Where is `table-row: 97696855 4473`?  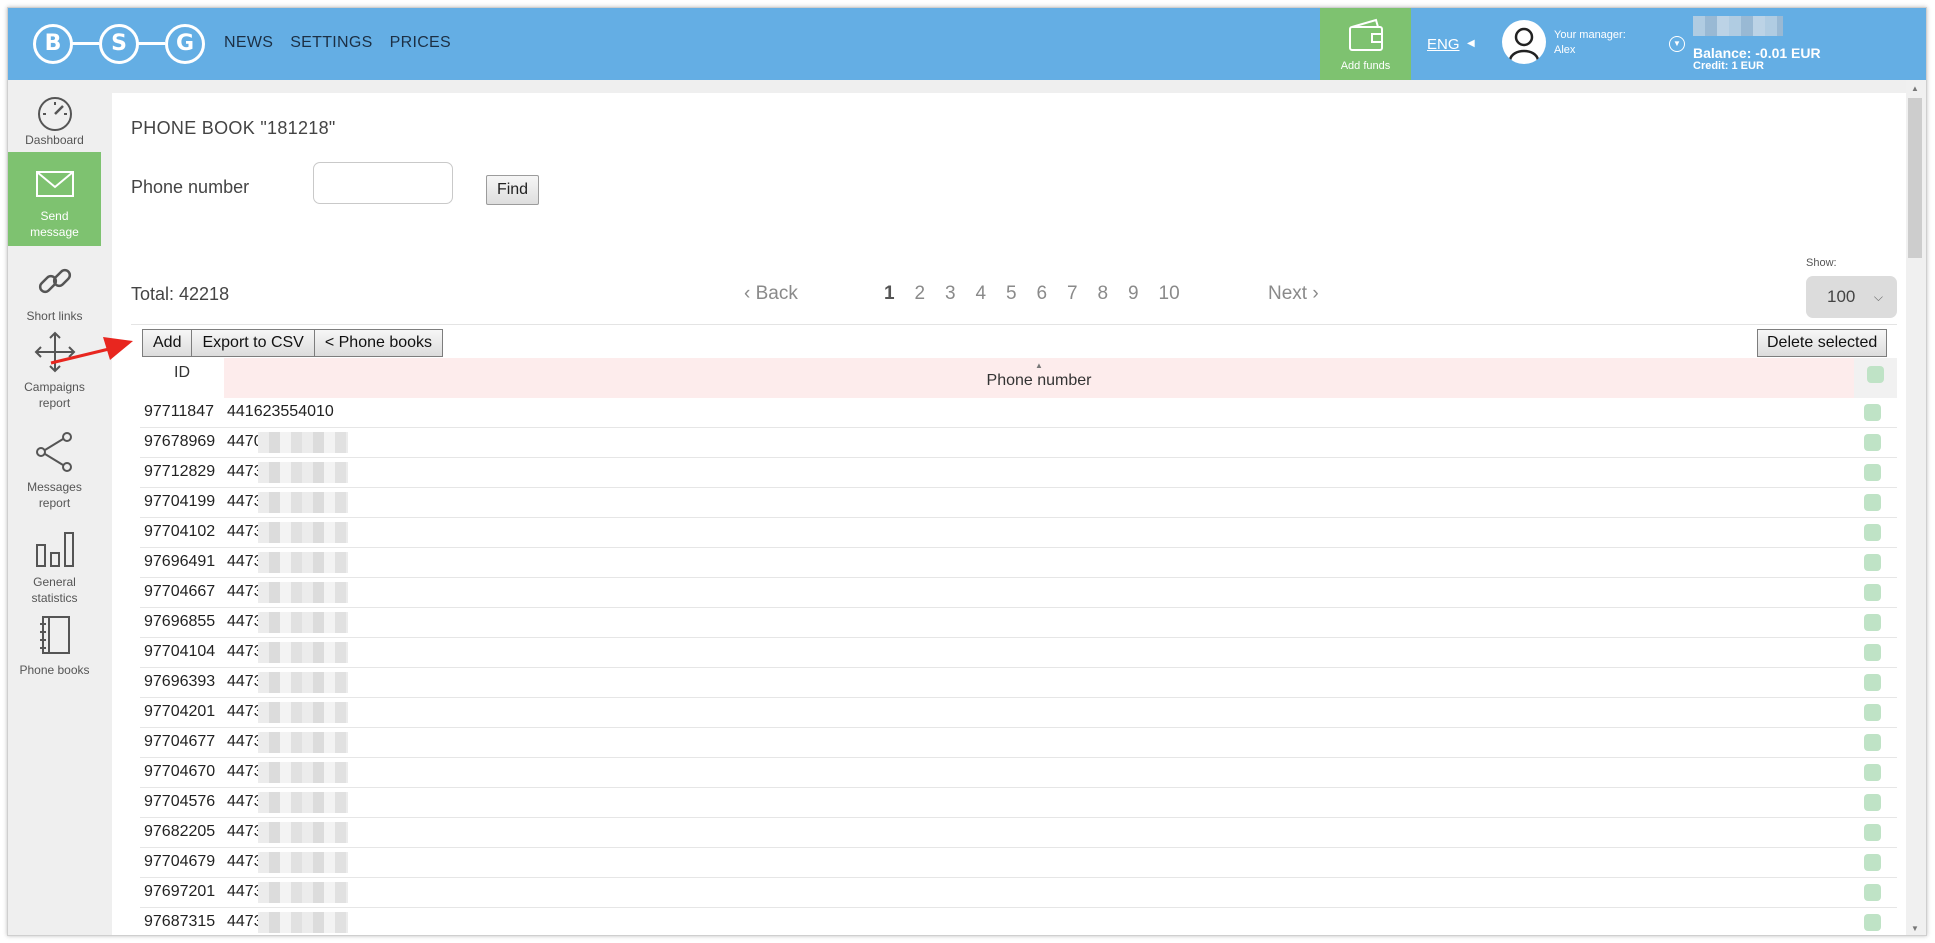
table-row: 97696855 4473 is located at coordinates (1018, 623).